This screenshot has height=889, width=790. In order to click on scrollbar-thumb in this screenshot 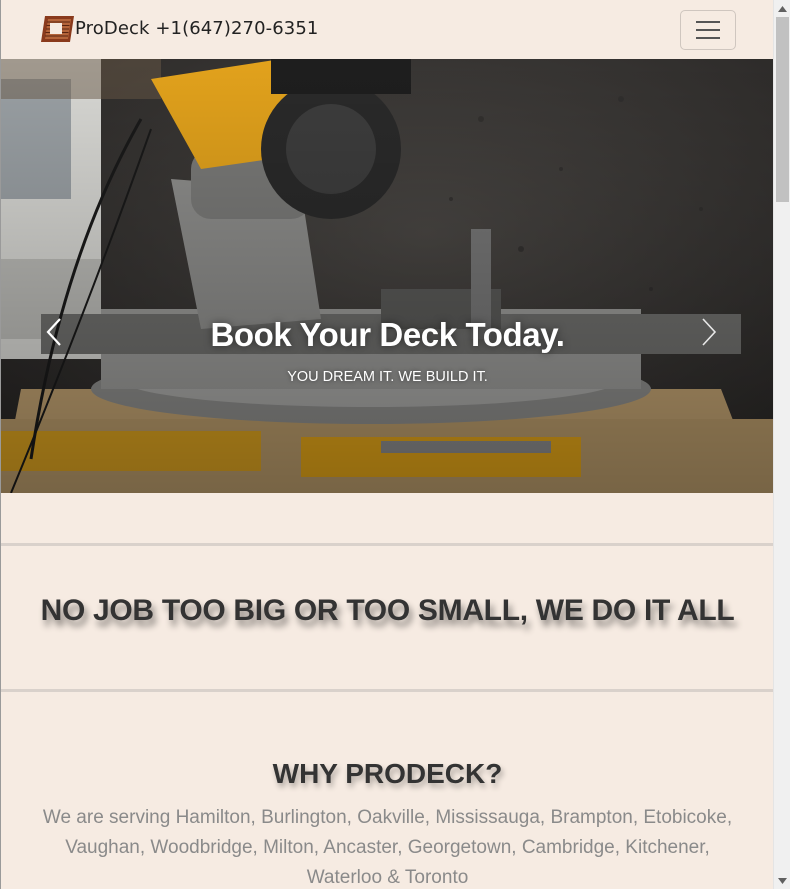, I will do `click(782, 109)`.